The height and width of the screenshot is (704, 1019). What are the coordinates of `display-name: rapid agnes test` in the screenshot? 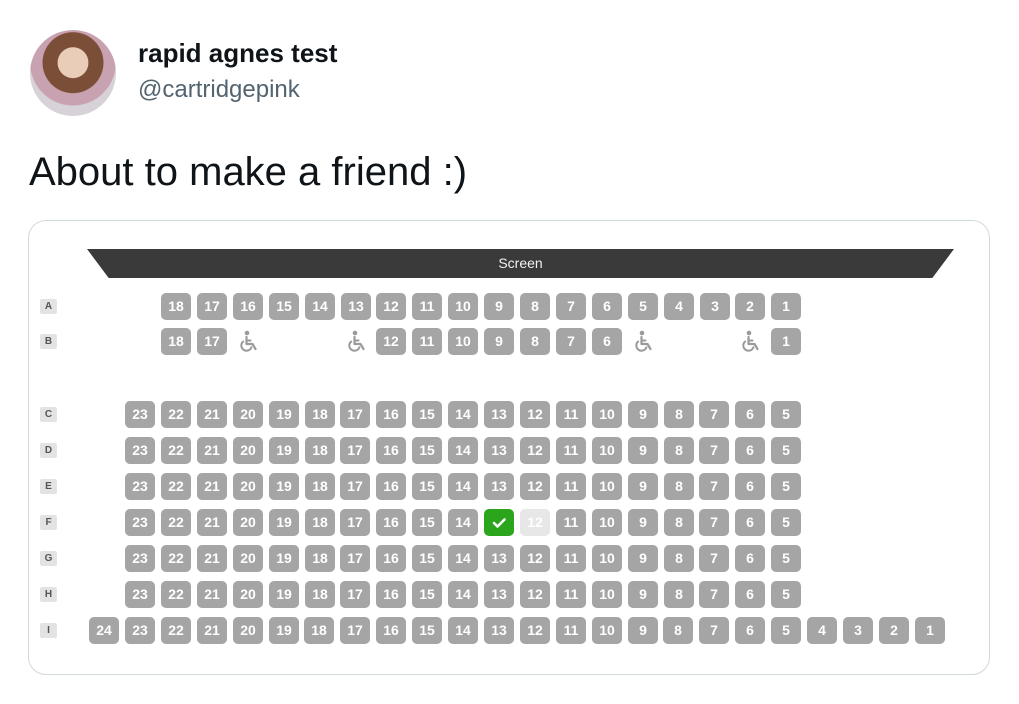 It's located at (237, 53).